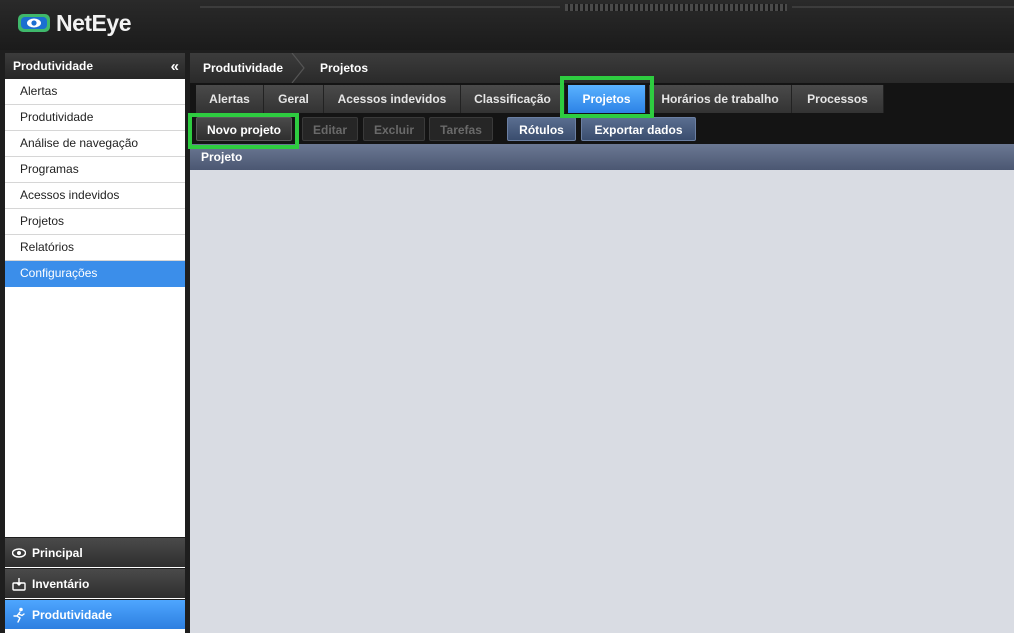 This screenshot has height=633, width=1014. Describe the element at coordinates (330, 129) in the screenshot. I see `edit-button: Editar` at that location.